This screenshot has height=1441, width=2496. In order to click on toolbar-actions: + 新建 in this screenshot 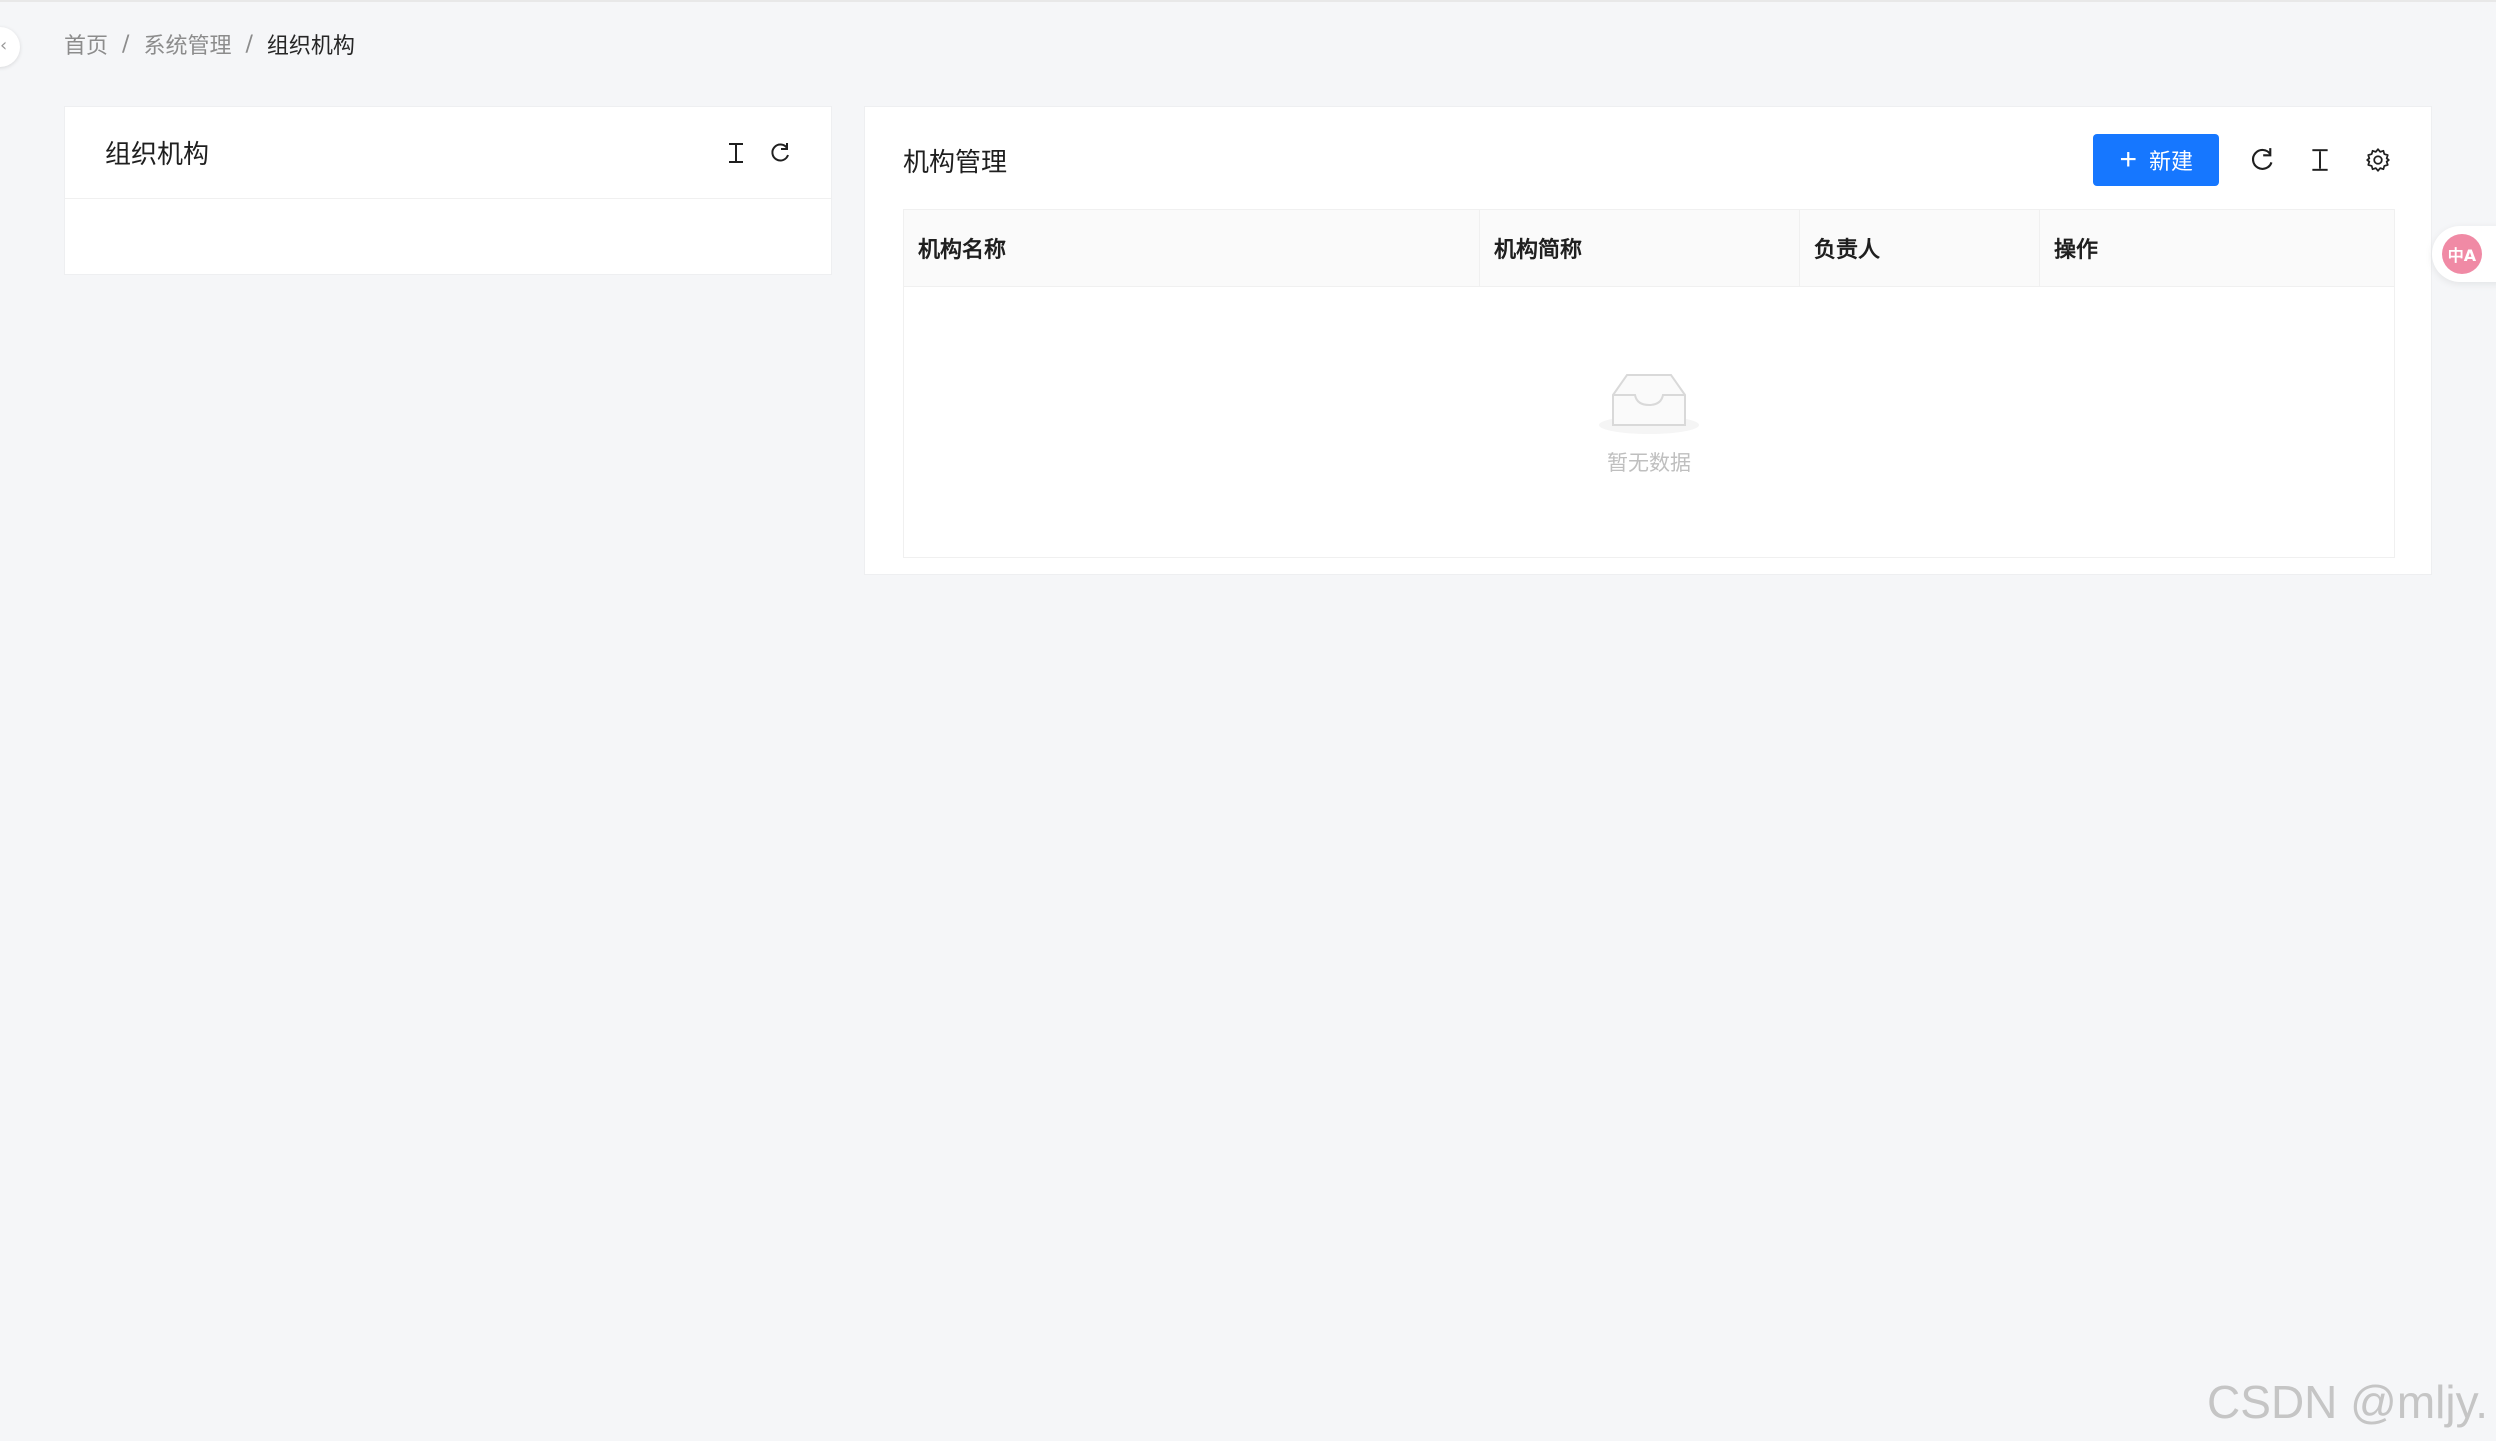, I will do `click(2243, 160)`.